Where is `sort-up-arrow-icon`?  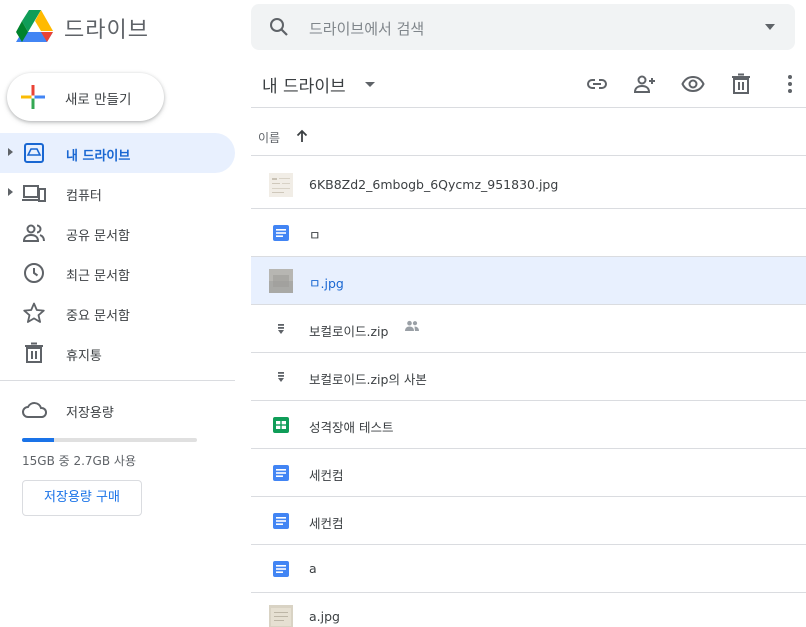 sort-up-arrow-icon is located at coordinates (302, 136).